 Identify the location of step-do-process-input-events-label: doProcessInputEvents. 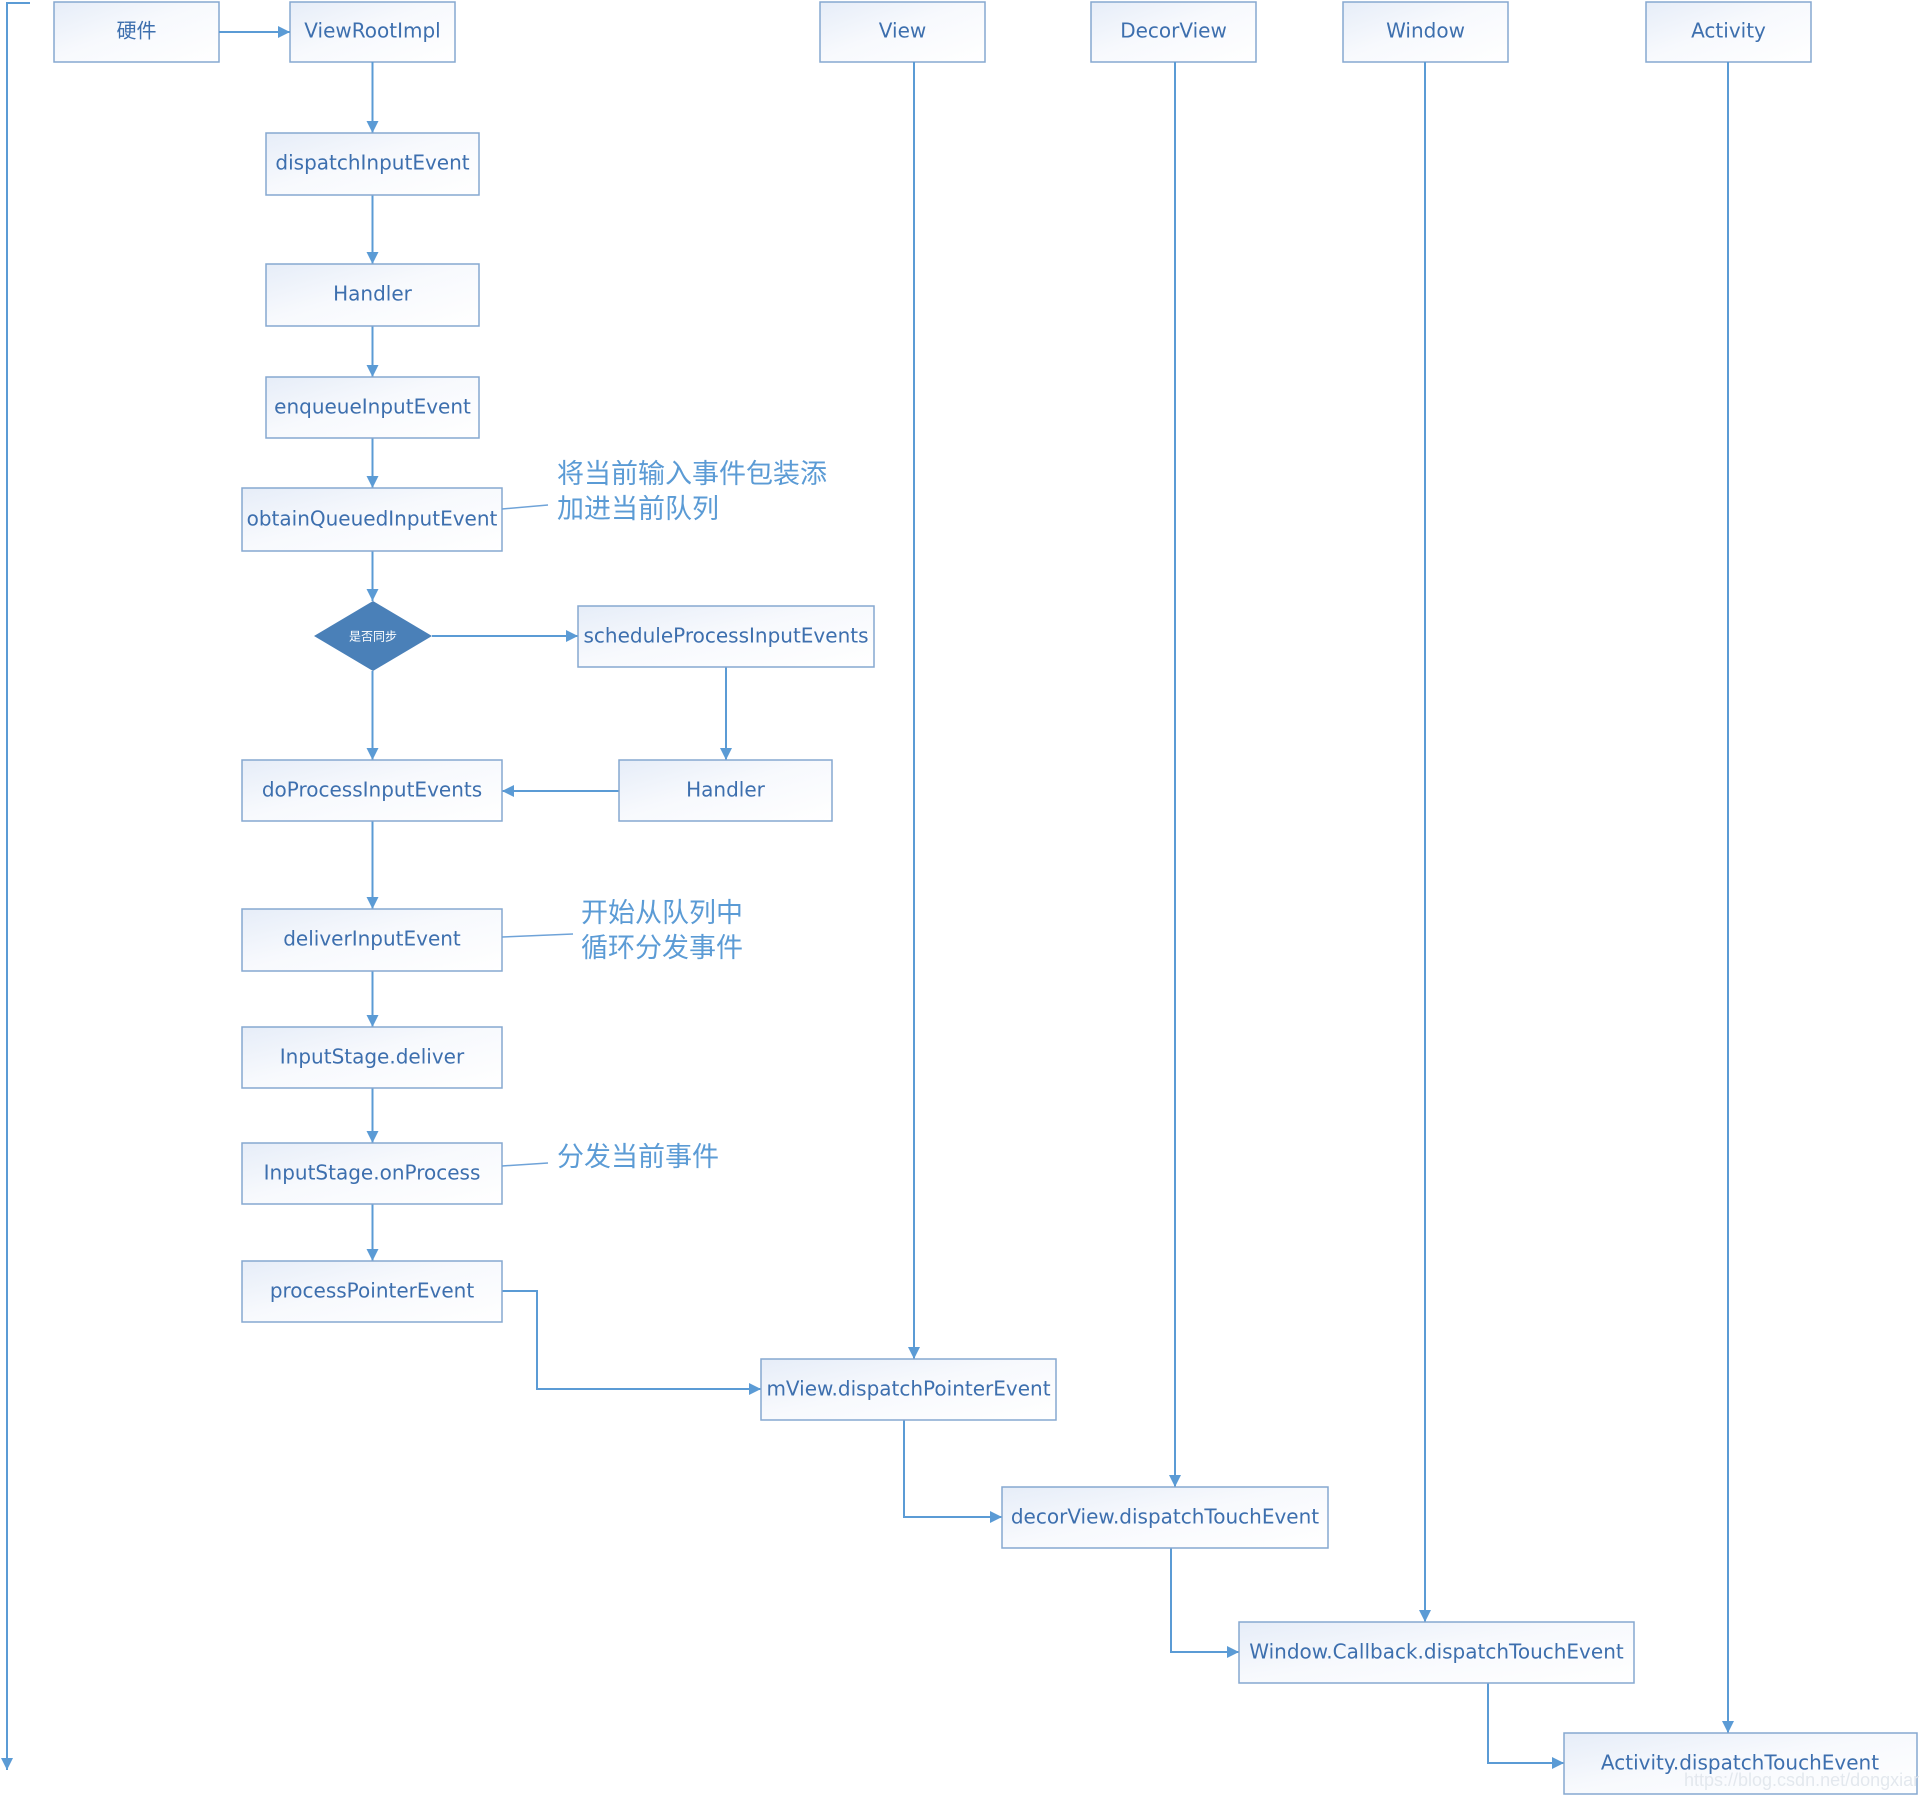
(372, 790).